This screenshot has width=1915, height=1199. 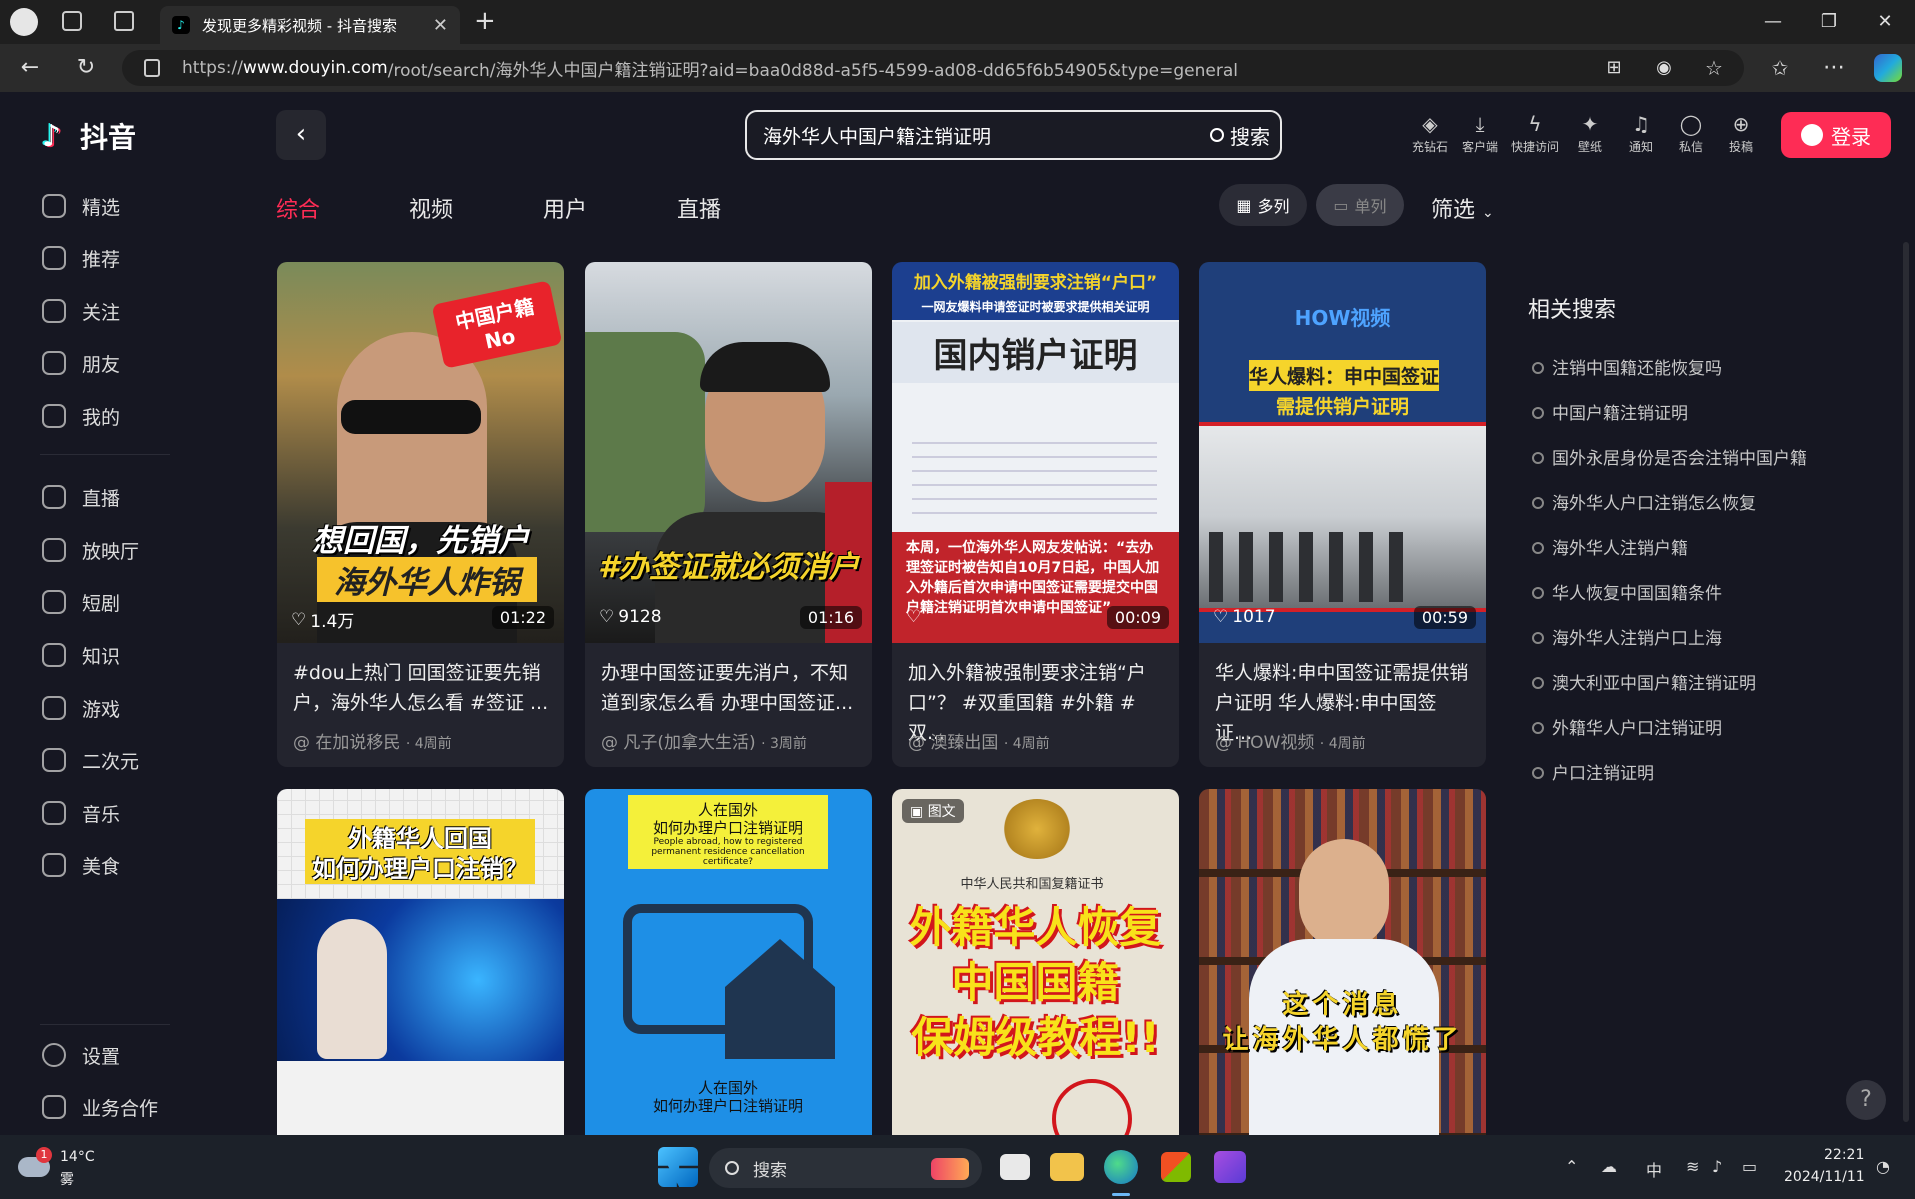 What do you see at coordinates (440, 25) in the screenshot?
I see `tab-close-icon: ✕` at bounding box center [440, 25].